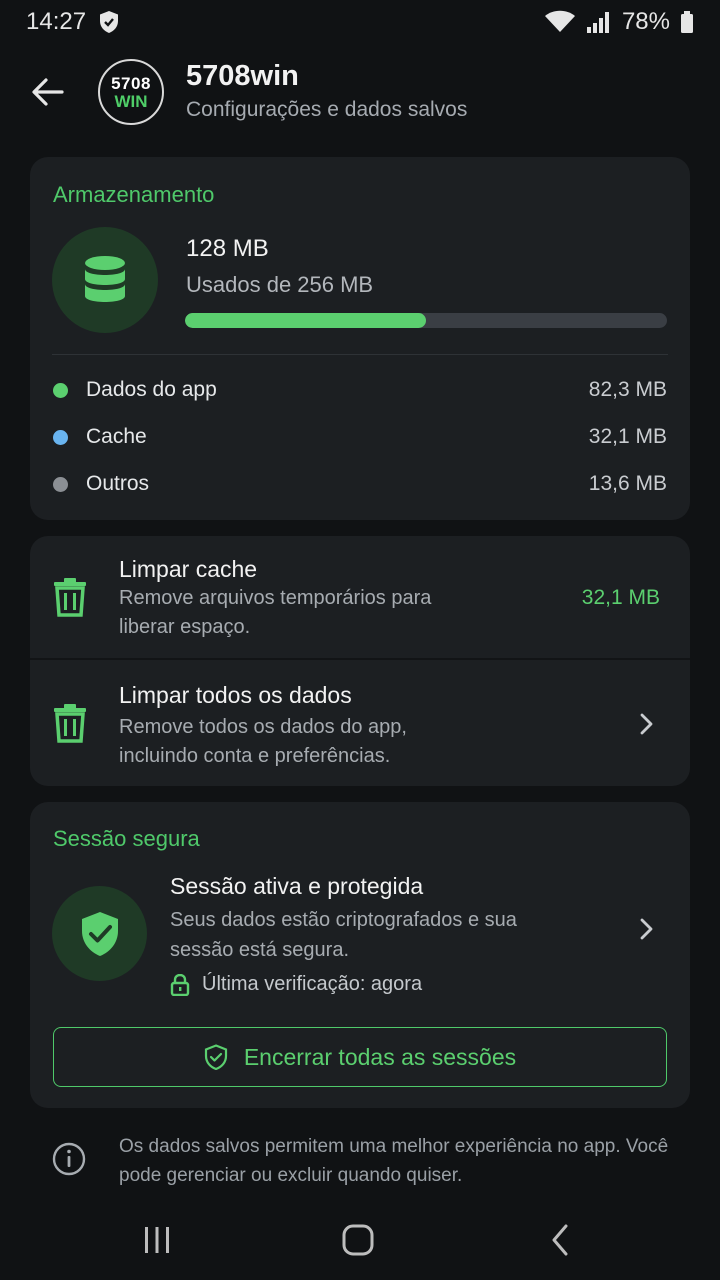 This screenshot has width=720, height=1280. I want to click on storage-progress-bar, so click(426, 320).